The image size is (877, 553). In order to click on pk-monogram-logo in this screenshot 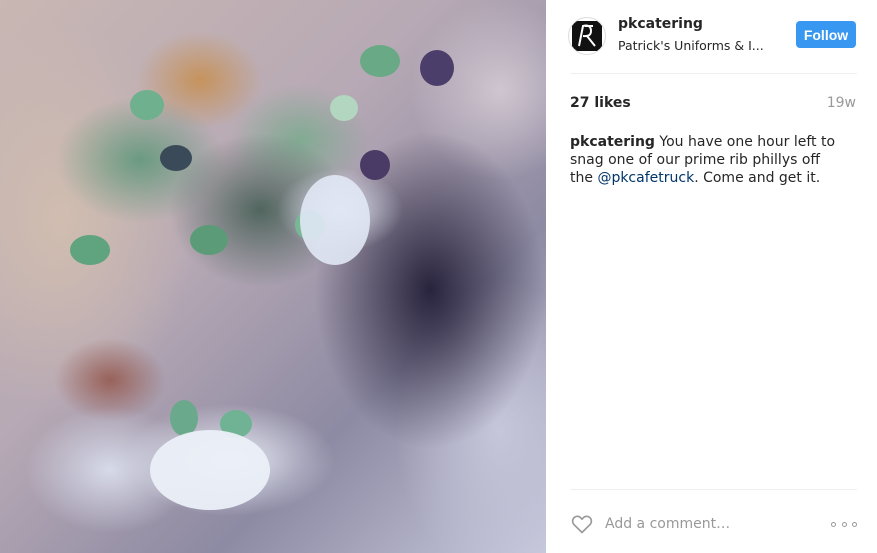, I will do `click(587, 36)`.